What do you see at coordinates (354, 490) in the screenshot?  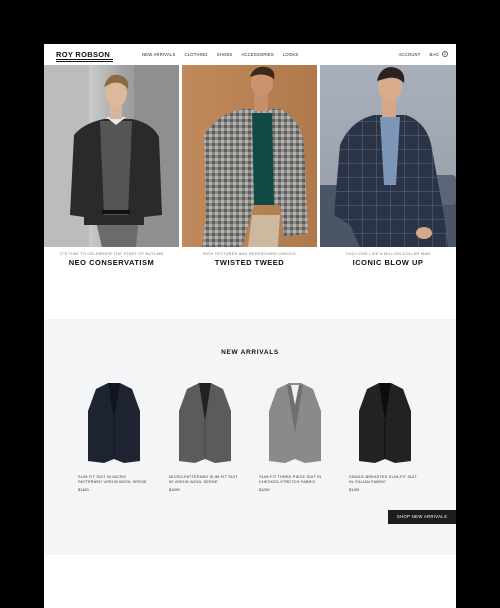 I see `product-price: $1199` at bounding box center [354, 490].